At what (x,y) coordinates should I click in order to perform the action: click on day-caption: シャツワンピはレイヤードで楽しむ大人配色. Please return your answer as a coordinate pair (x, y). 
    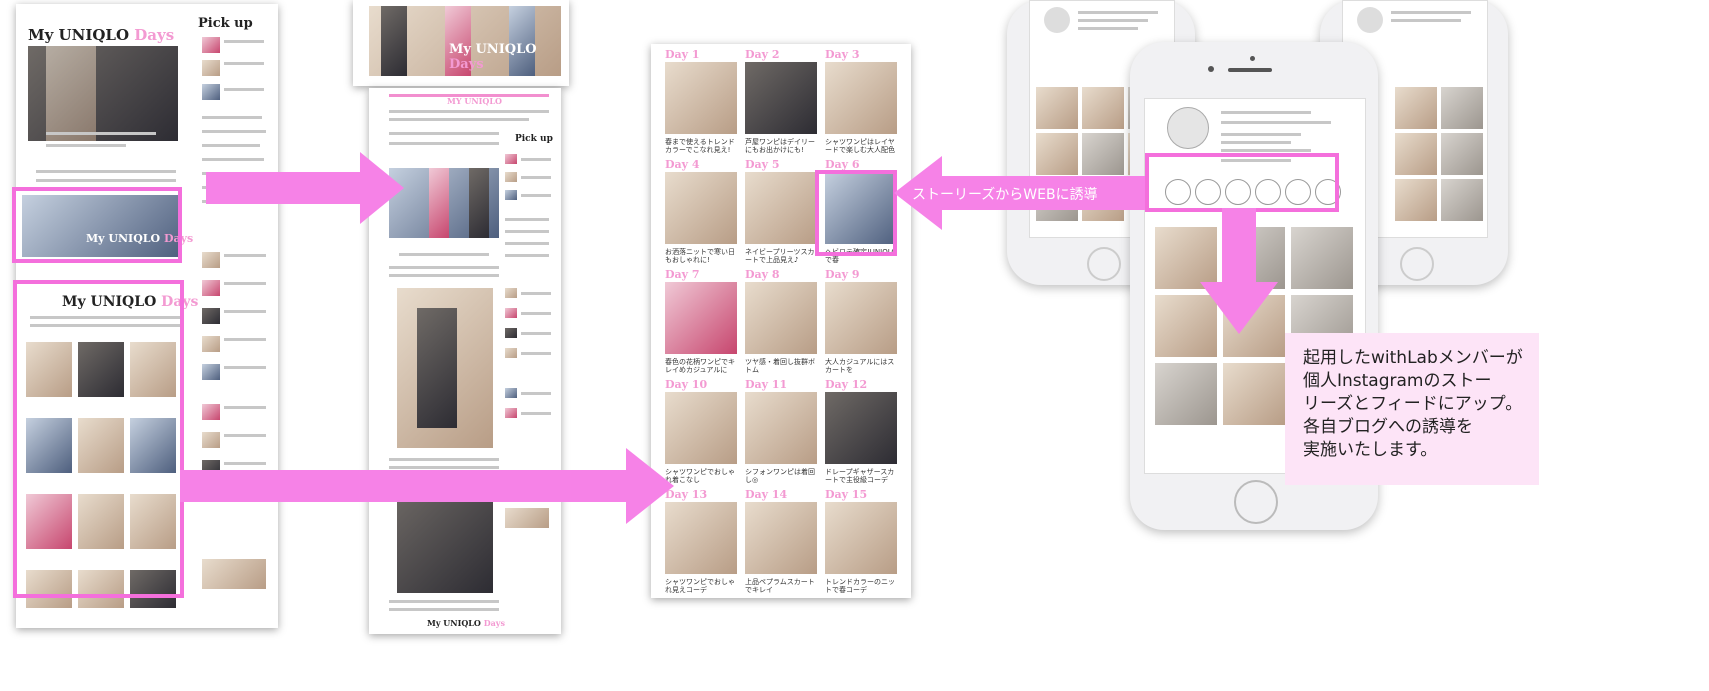
    Looking at the image, I should click on (863, 146).